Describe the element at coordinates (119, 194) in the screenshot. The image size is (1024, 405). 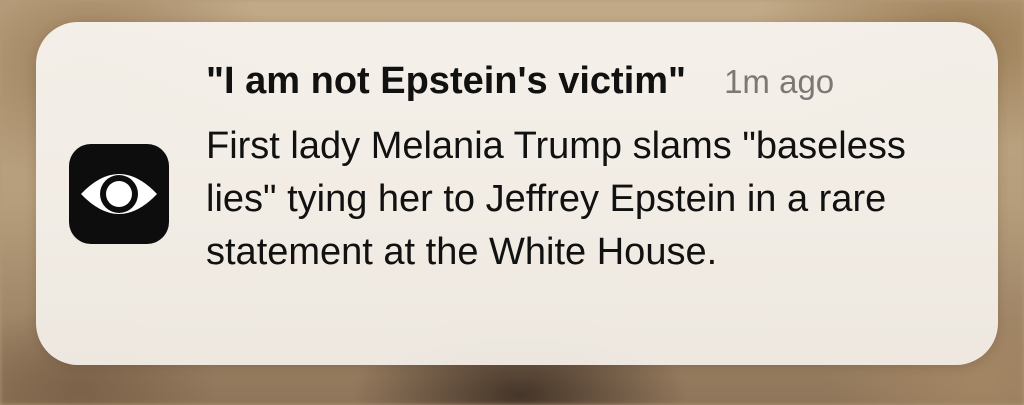
I see `cbs-eye-icon` at that location.